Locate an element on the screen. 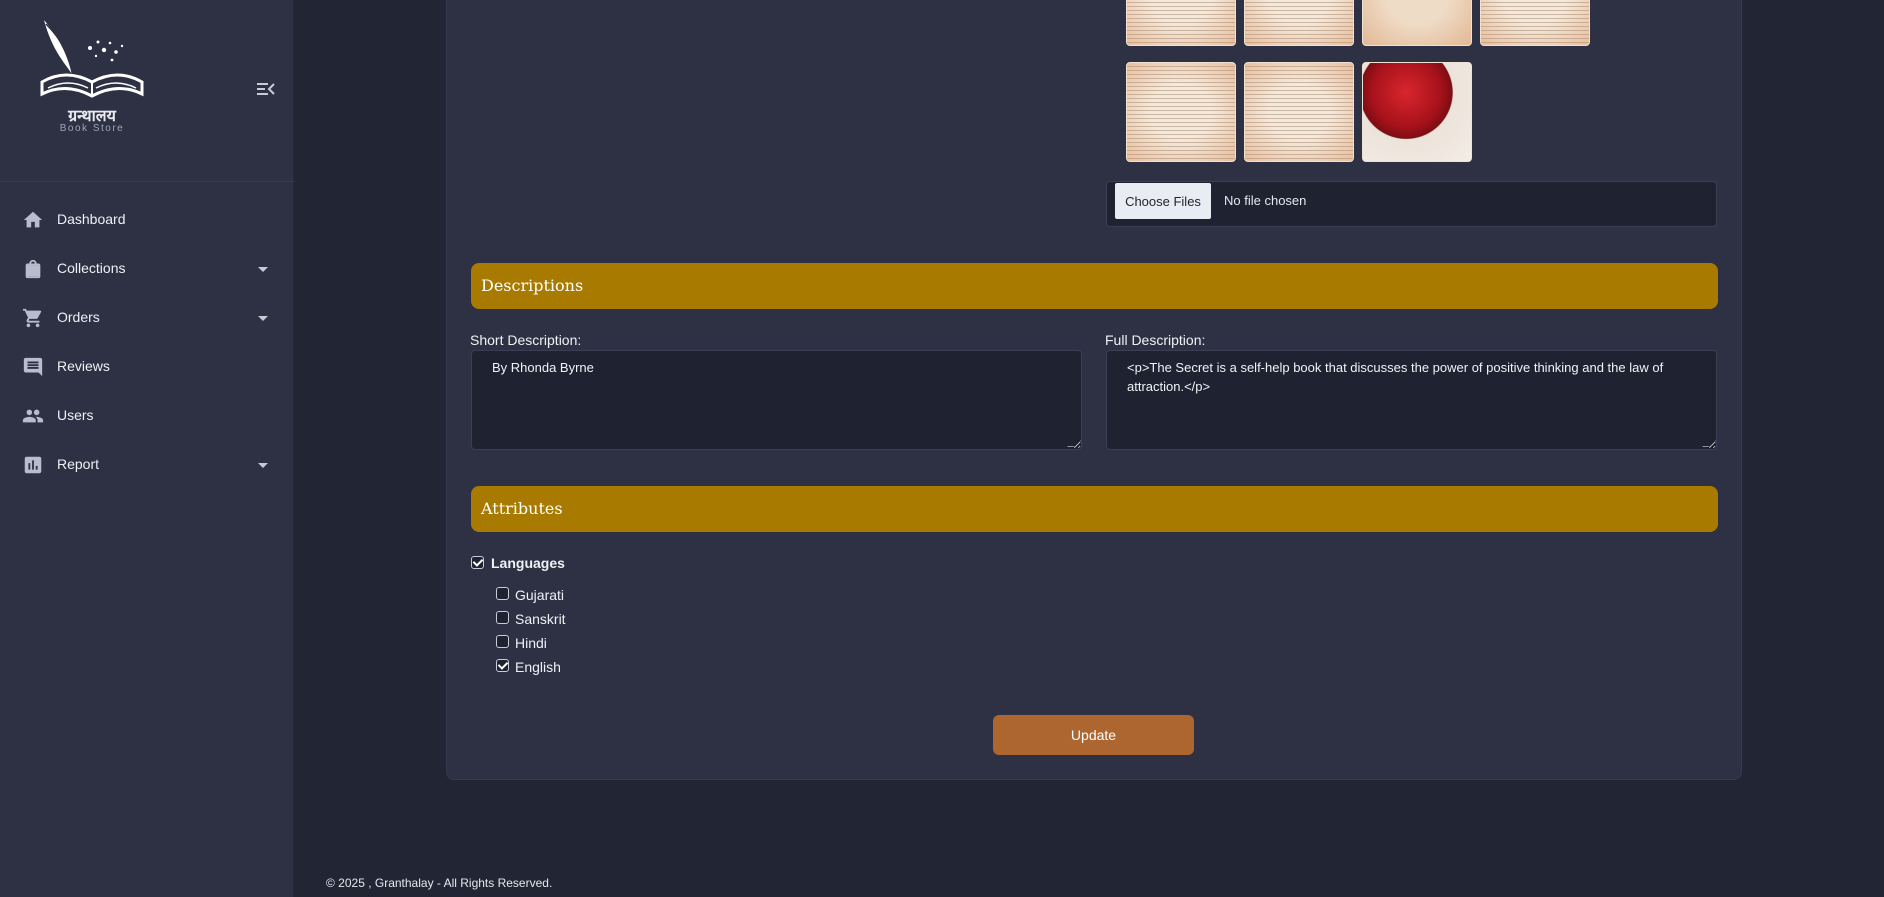 The height and width of the screenshot is (897, 1884). shopping-bag-icon is located at coordinates (33, 269).